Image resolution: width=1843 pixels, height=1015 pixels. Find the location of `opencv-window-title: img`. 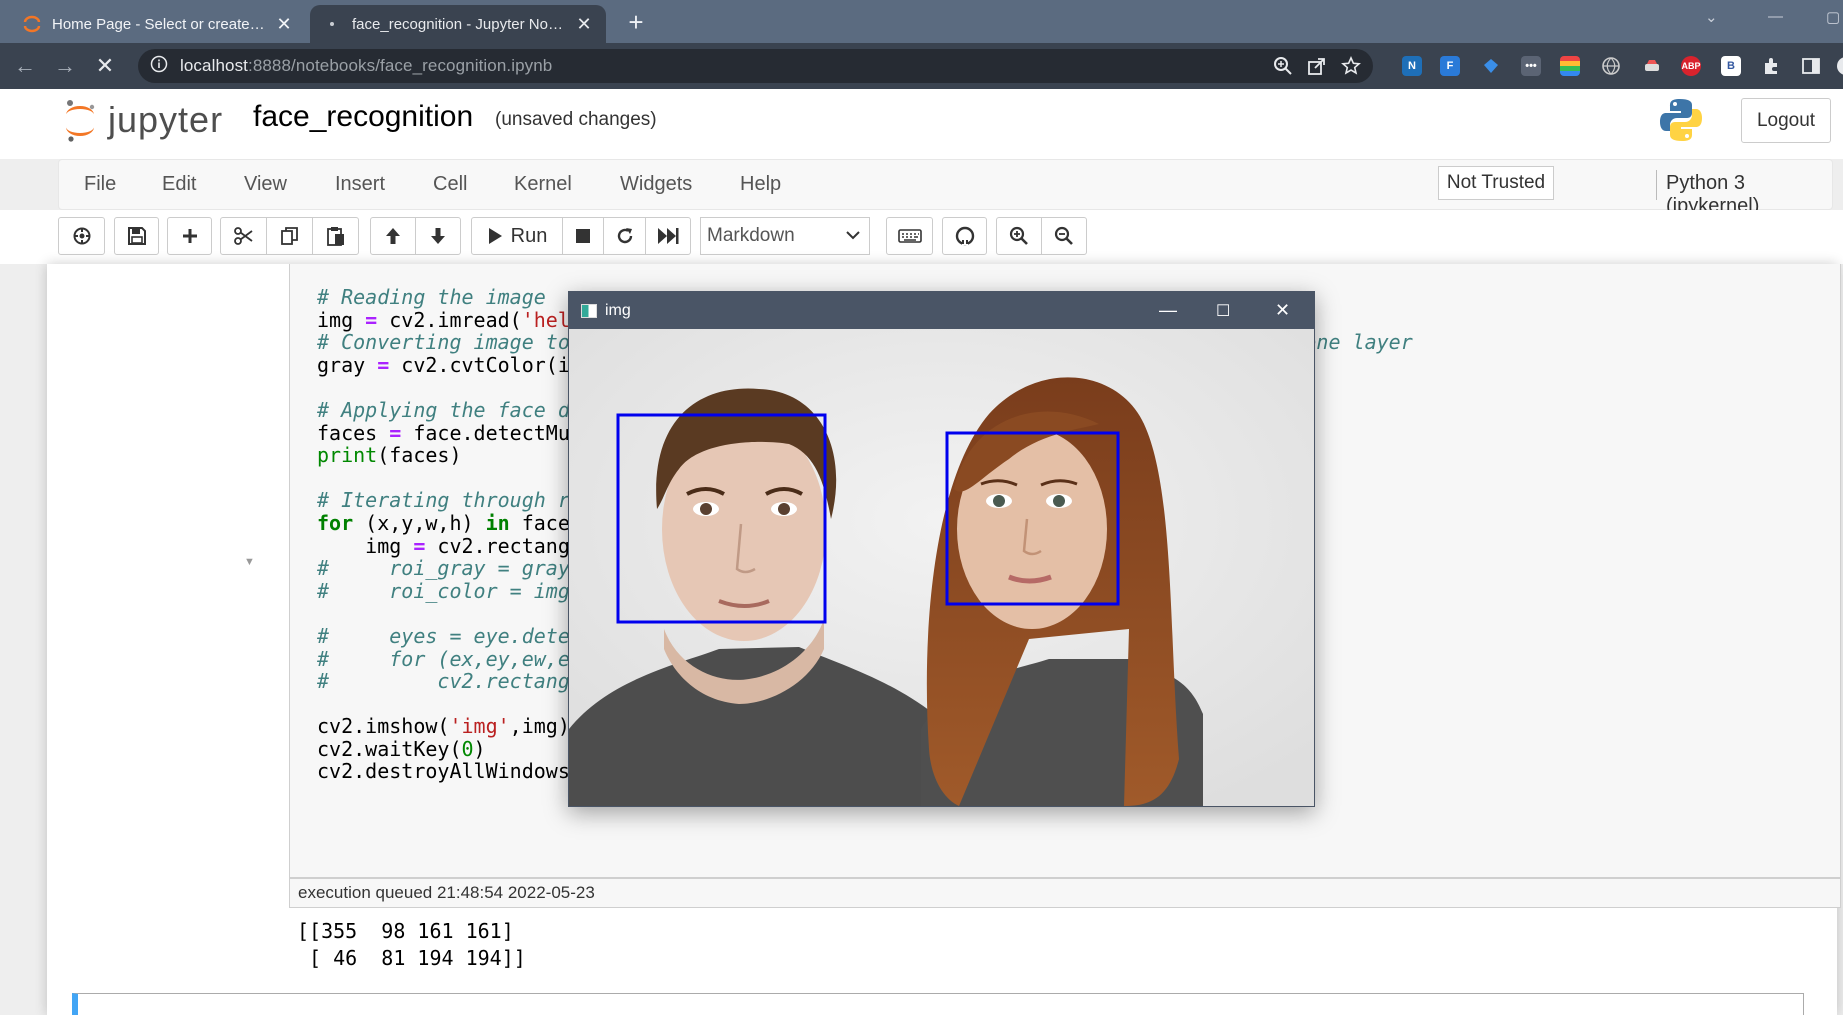

opencv-window-title: img is located at coordinates (618, 310).